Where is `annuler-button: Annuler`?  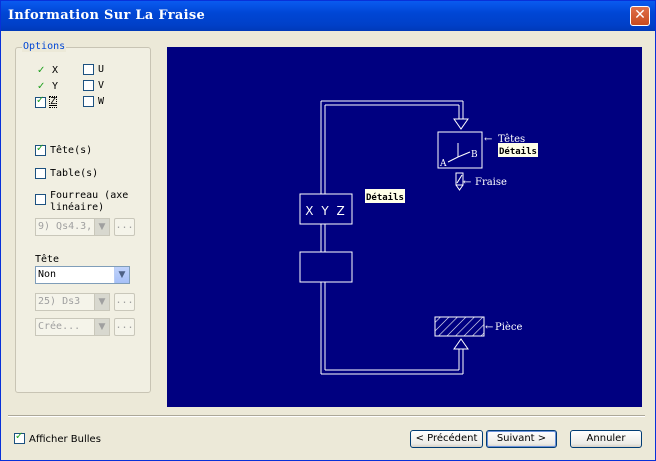 annuler-button: Annuler is located at coordinates (606, 439).